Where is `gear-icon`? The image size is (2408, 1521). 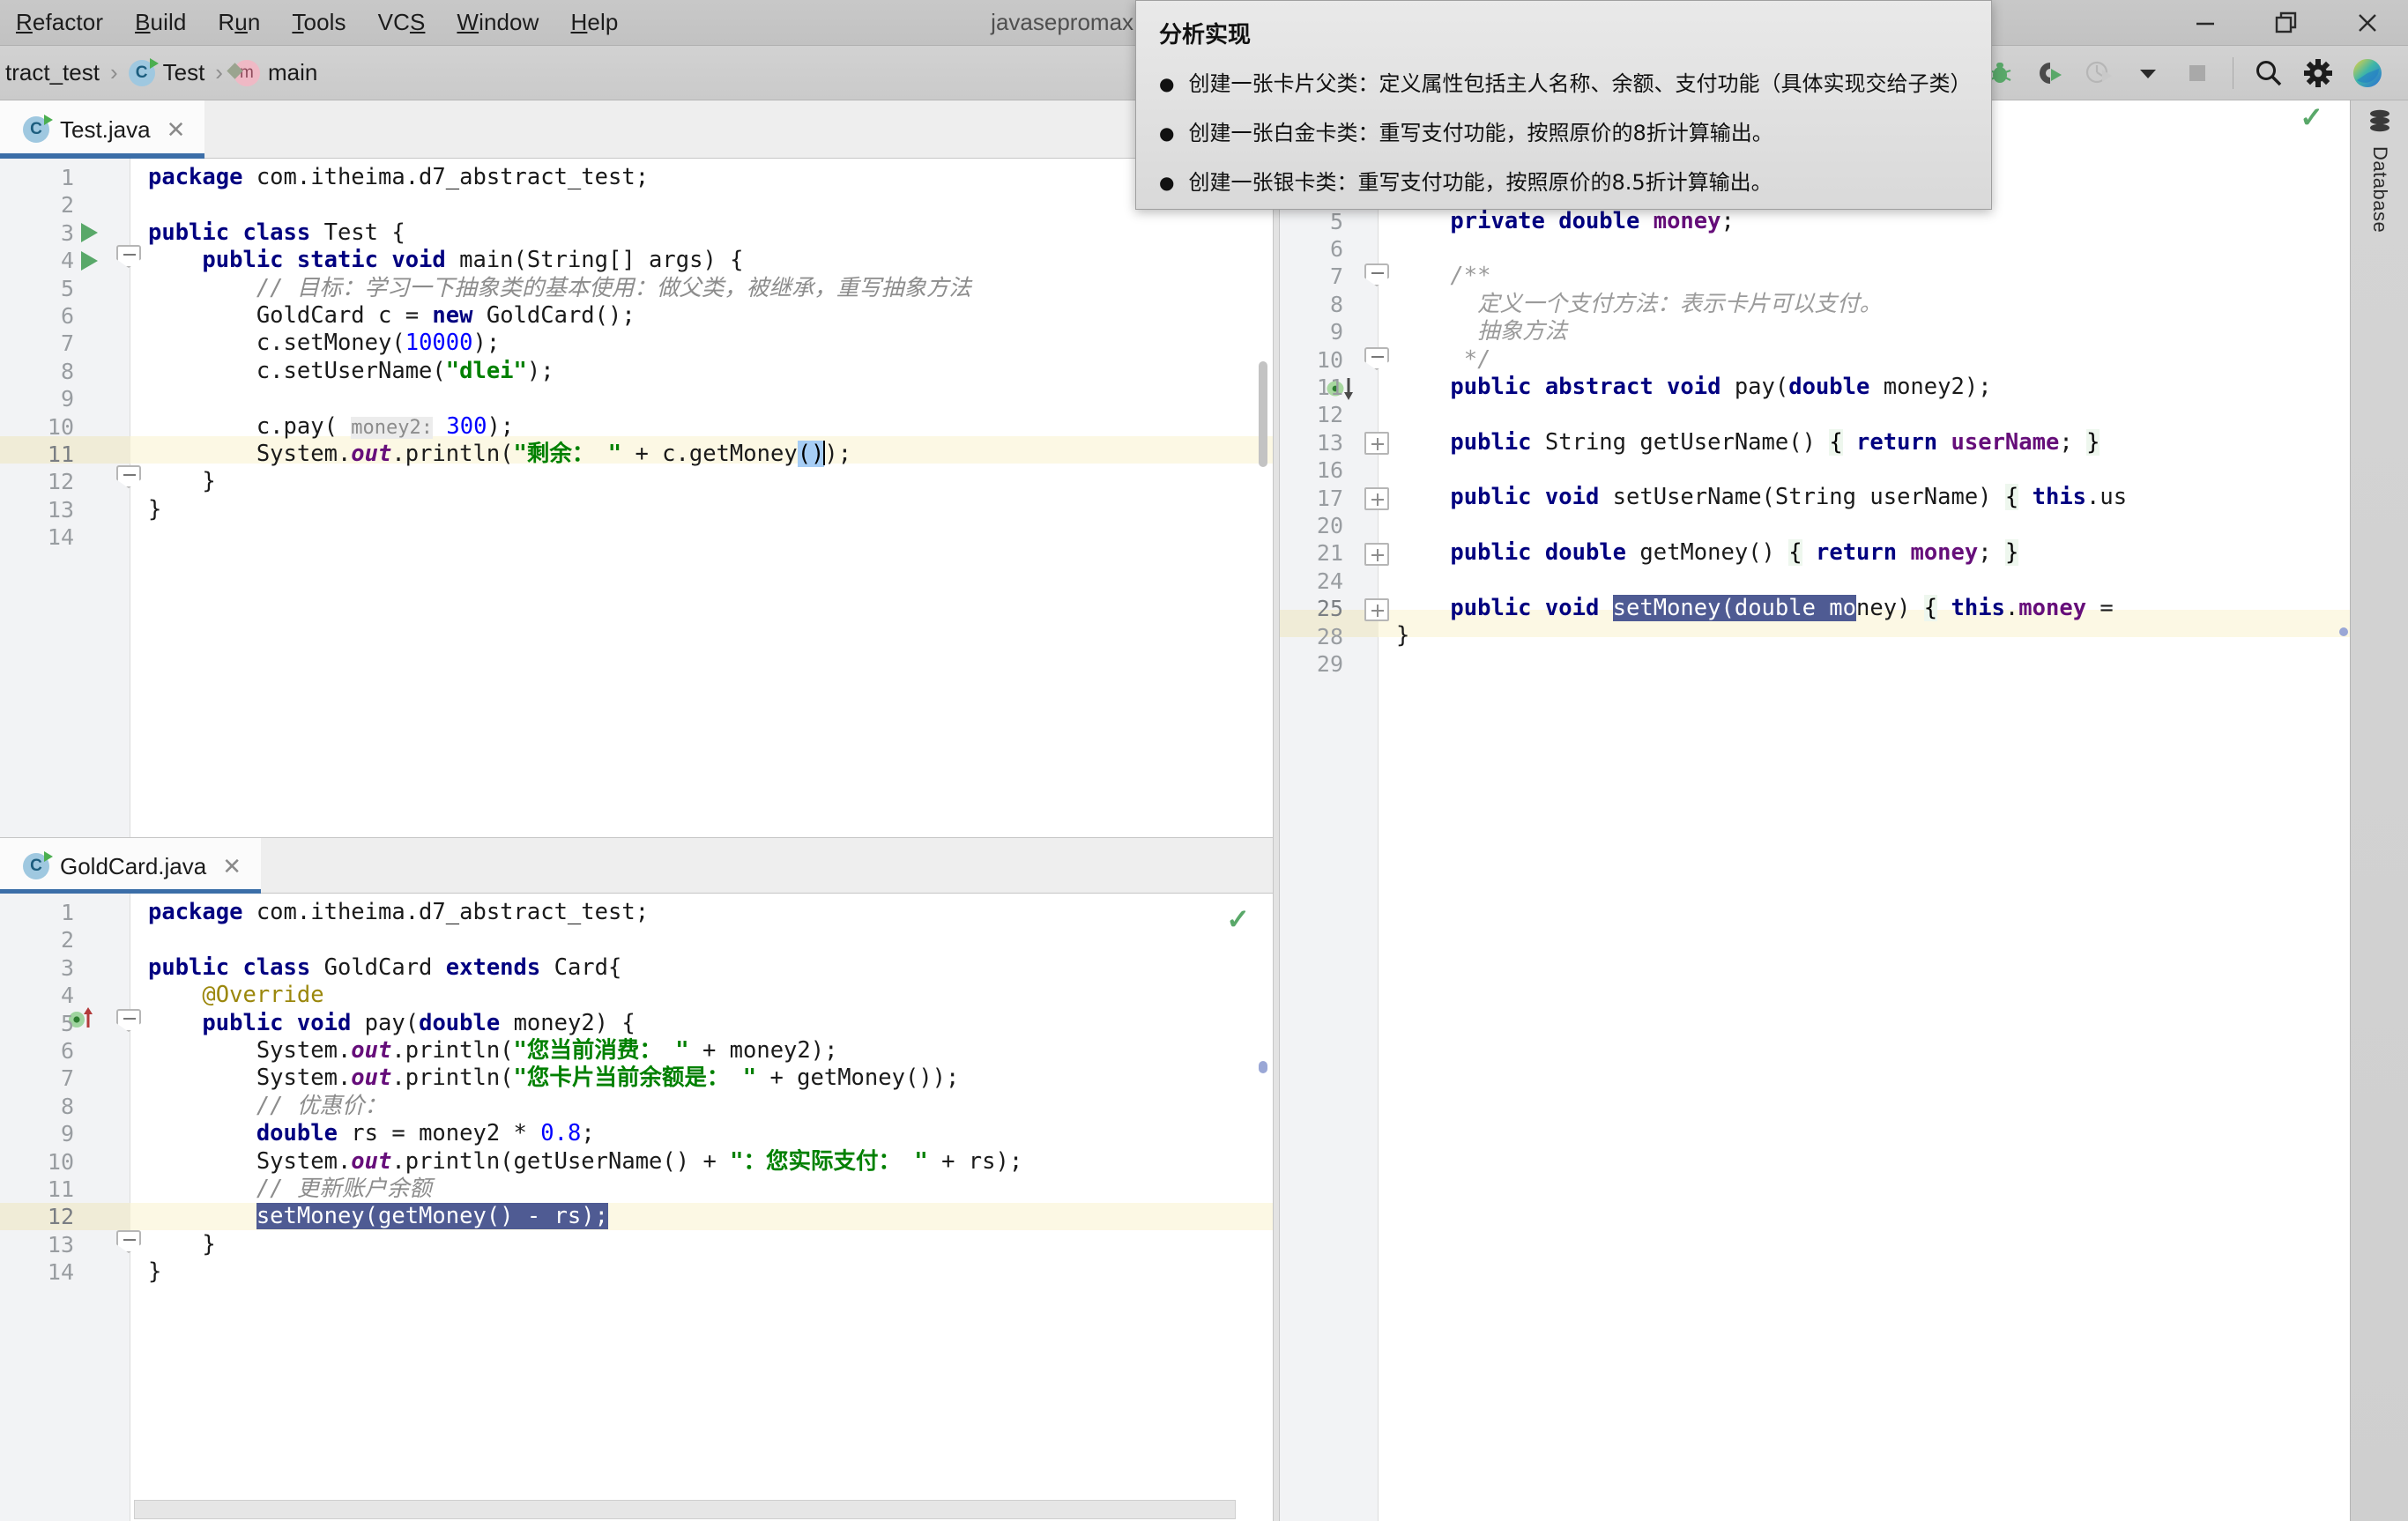
gear-icon is located at coordinates (2318, 73).